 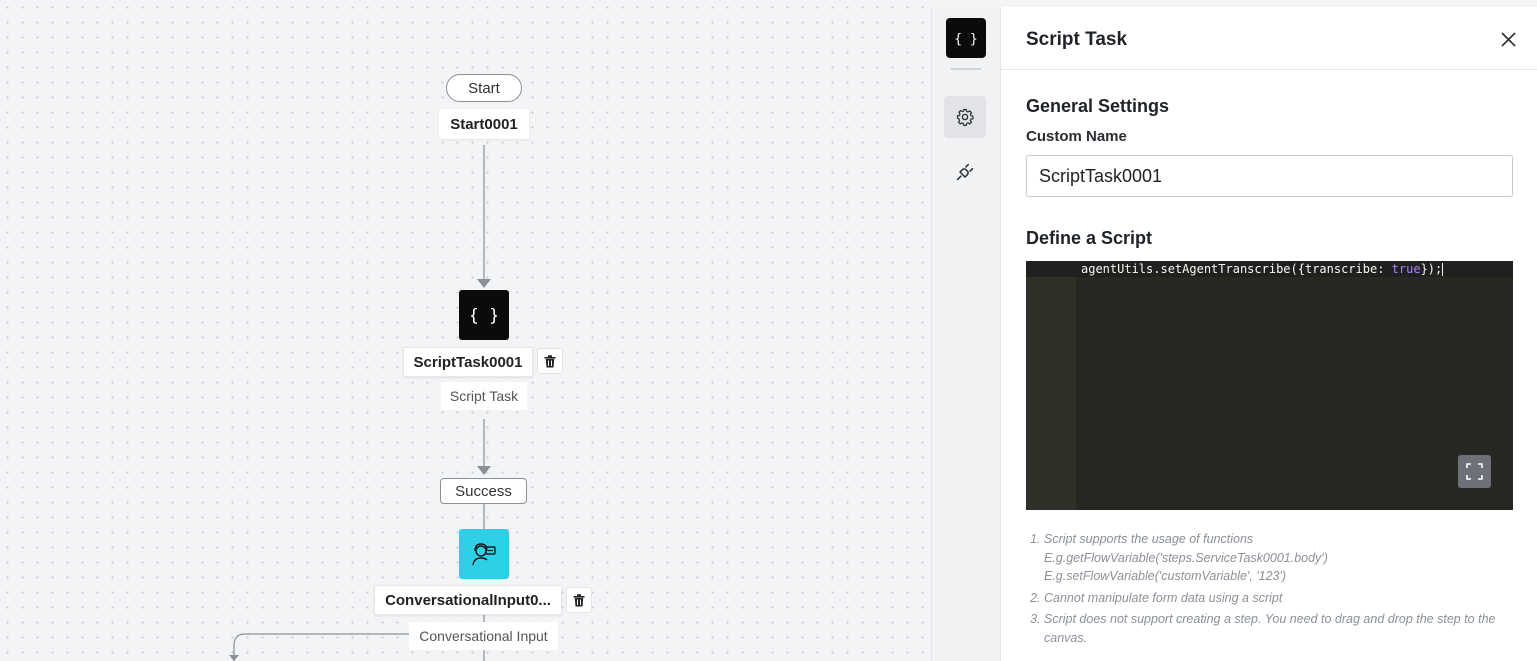 I want to click on success-edge-pill: Success, so click(x=483, y=491).